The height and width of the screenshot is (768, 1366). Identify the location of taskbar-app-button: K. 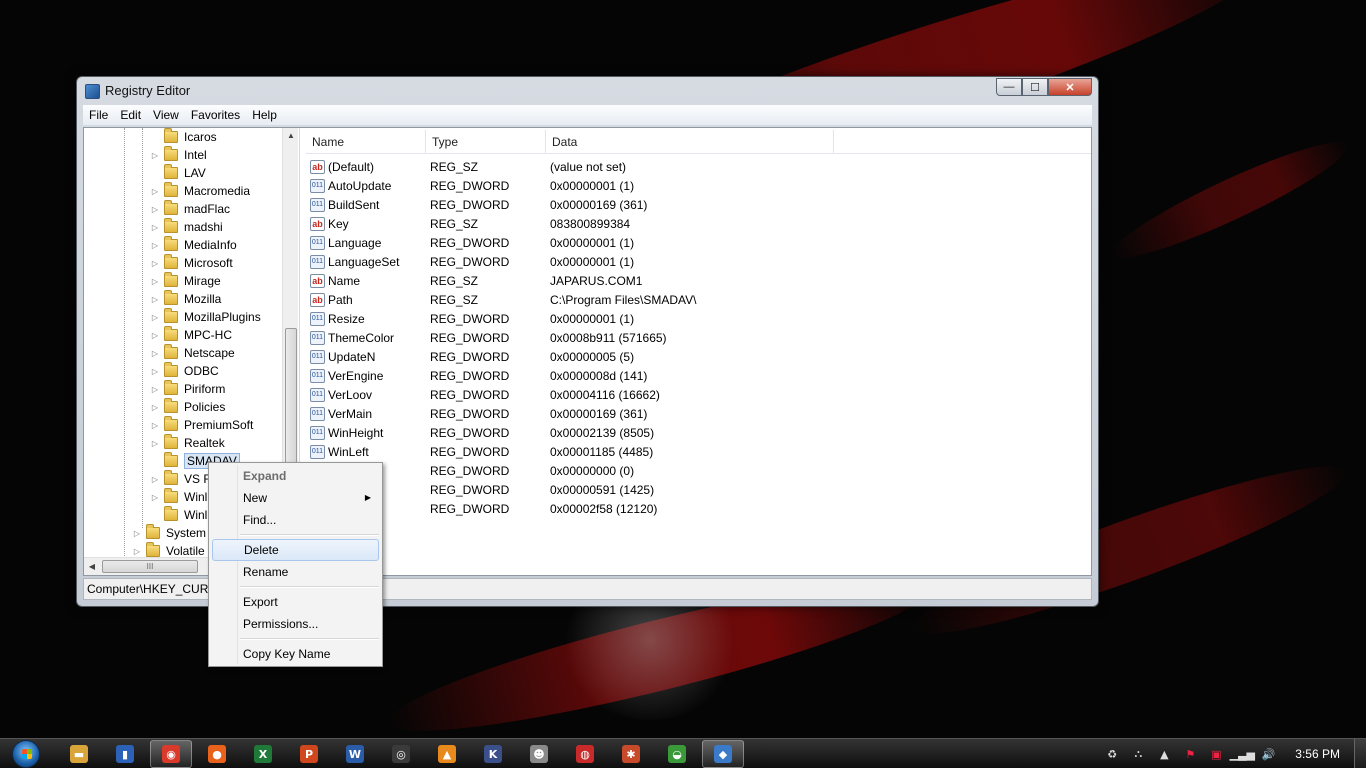
(493, 754).